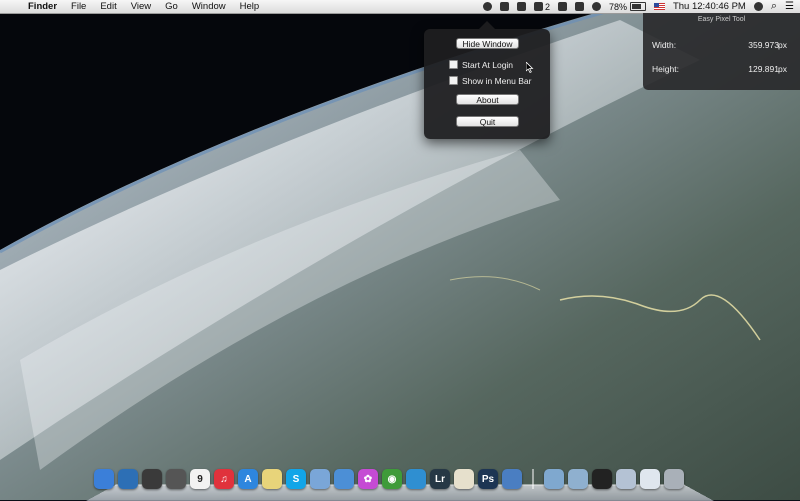 This screenshot has width=800, height=501. What do you see at coordinates (392, 479) in the screenshot?
I see `chrome-icon: ◉` at bounding box center [392, 479].